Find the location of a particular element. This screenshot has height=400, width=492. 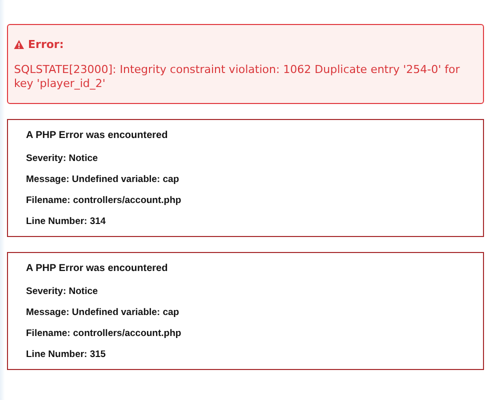

error-detail: Line Number: 315 is located at coordinates (66, 354).